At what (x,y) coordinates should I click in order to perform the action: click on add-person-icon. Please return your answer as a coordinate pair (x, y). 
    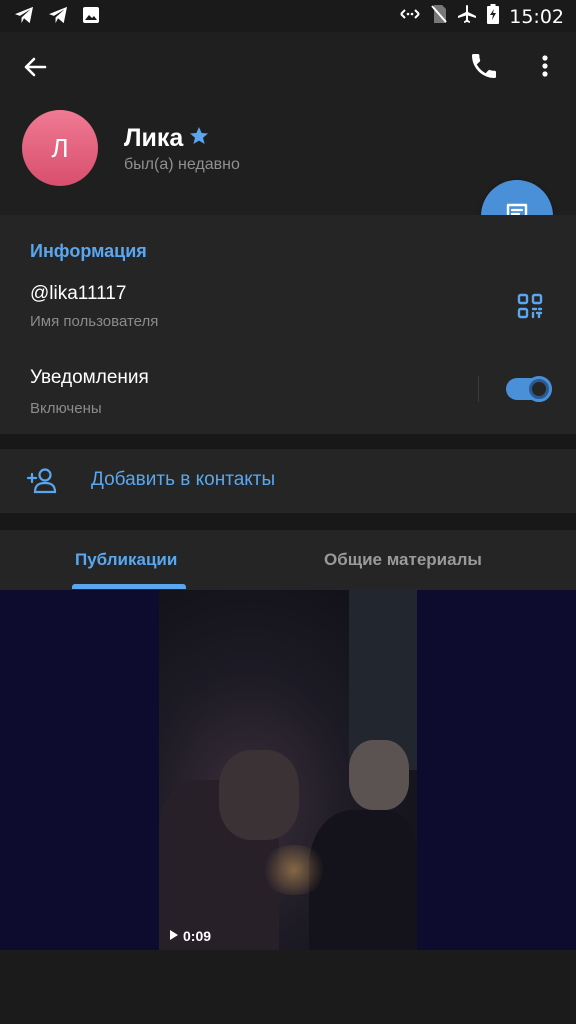
    Looking at the image, I should click on (42, 481).